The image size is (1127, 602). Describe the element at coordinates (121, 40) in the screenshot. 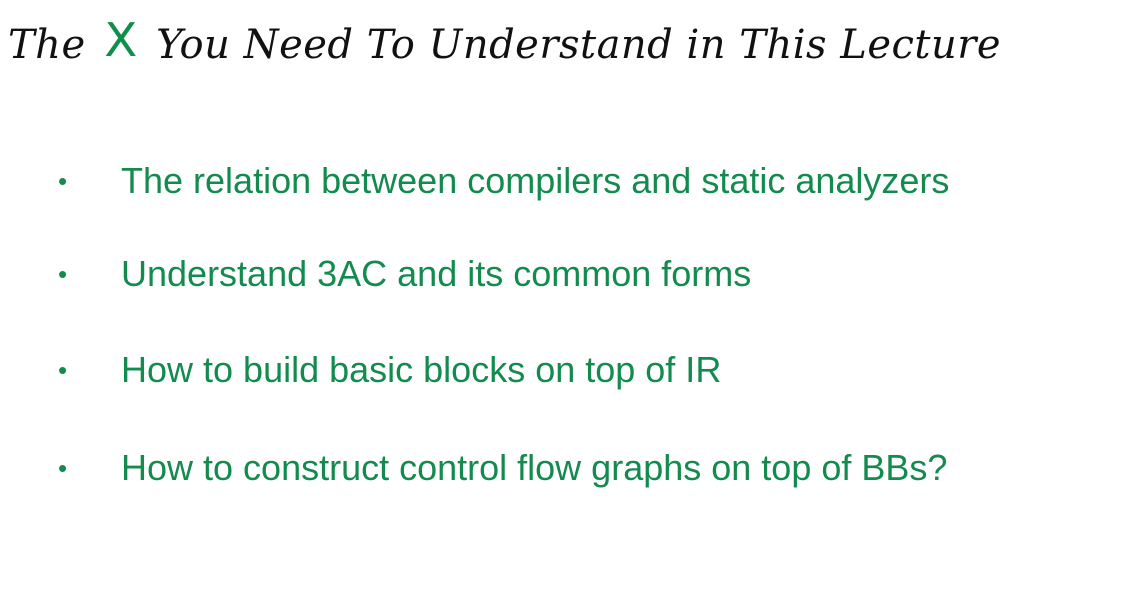

I see `title-x-mark: X` at that location.